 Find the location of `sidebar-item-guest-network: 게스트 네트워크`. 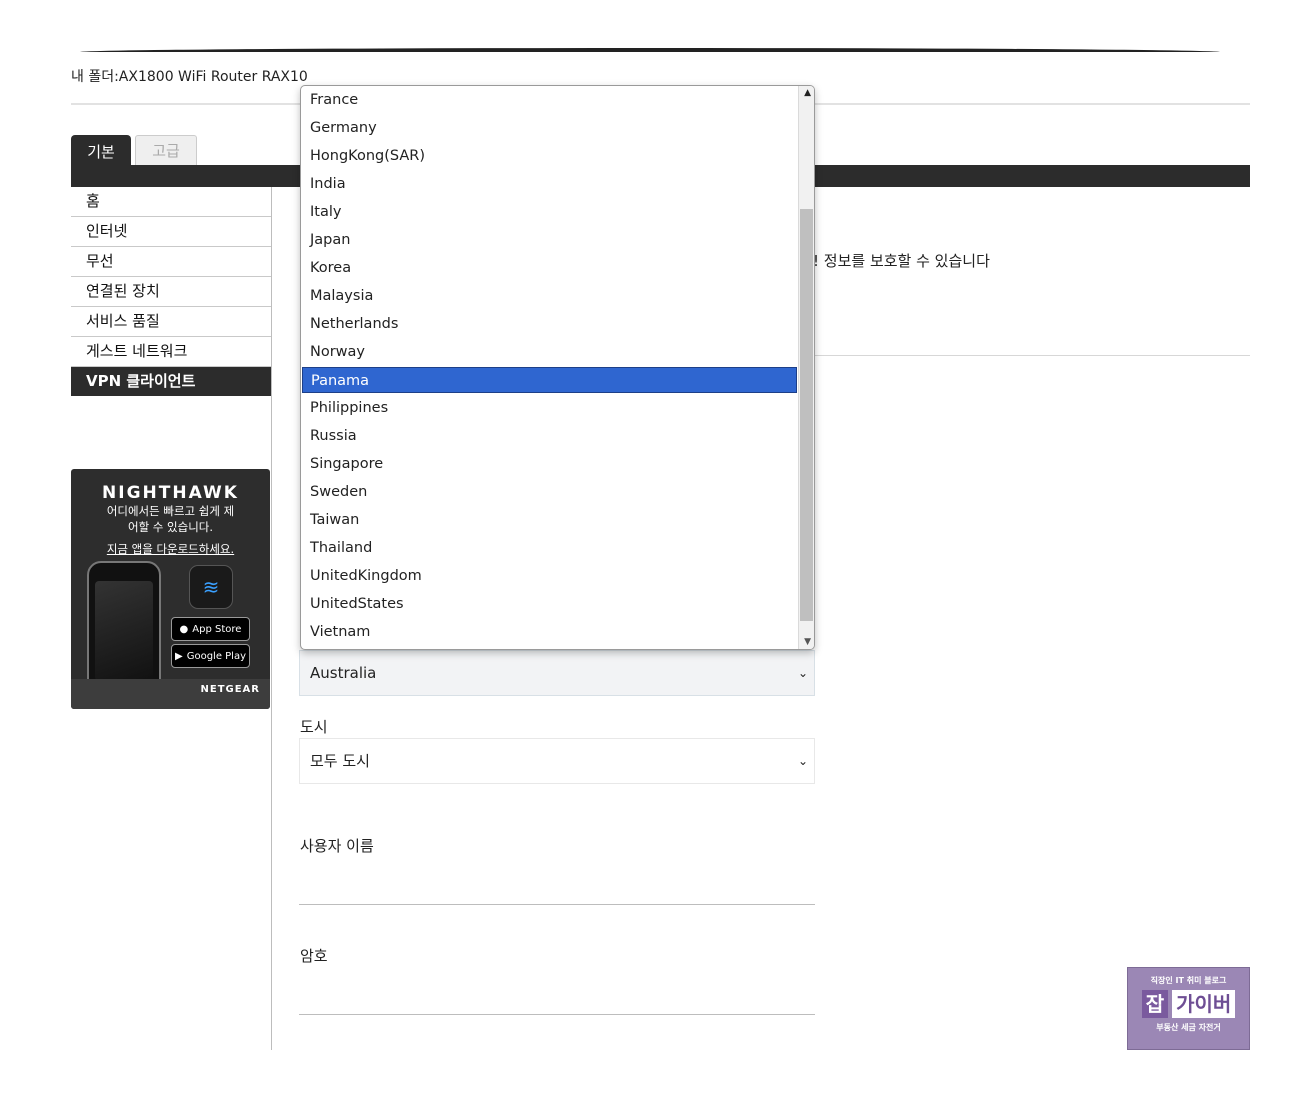

sidebar-item-guest-network: 게스트 네트워크 is located at coordinates (171, 352).